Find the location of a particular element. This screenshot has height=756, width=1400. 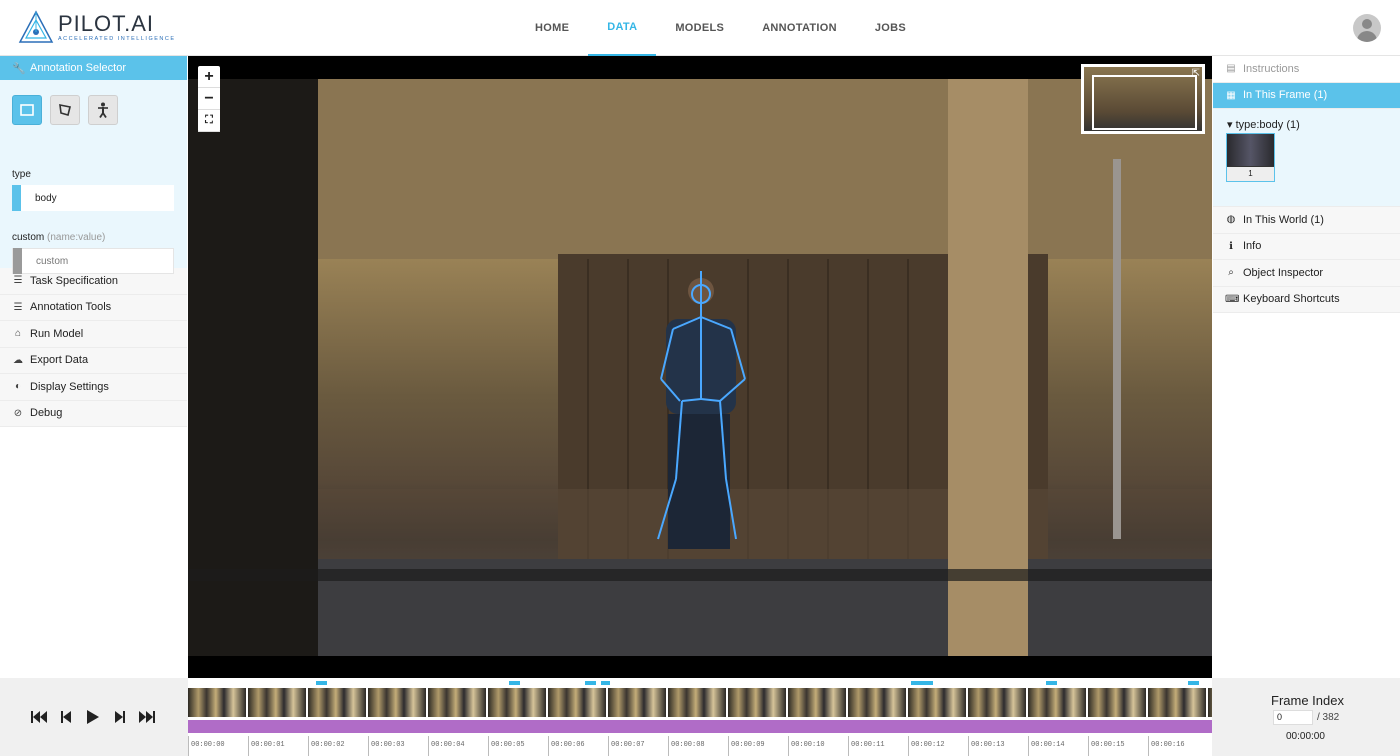

time-tick-label: 00:00:04 is located at coordinates (446, 746).